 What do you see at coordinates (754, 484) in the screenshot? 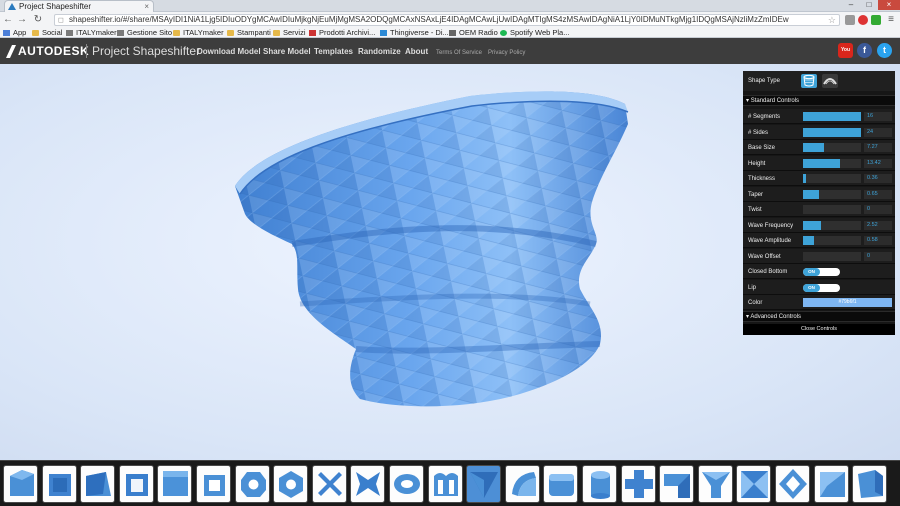
I see `template-tile-x-frame-template` at bounding box center [754, 484].